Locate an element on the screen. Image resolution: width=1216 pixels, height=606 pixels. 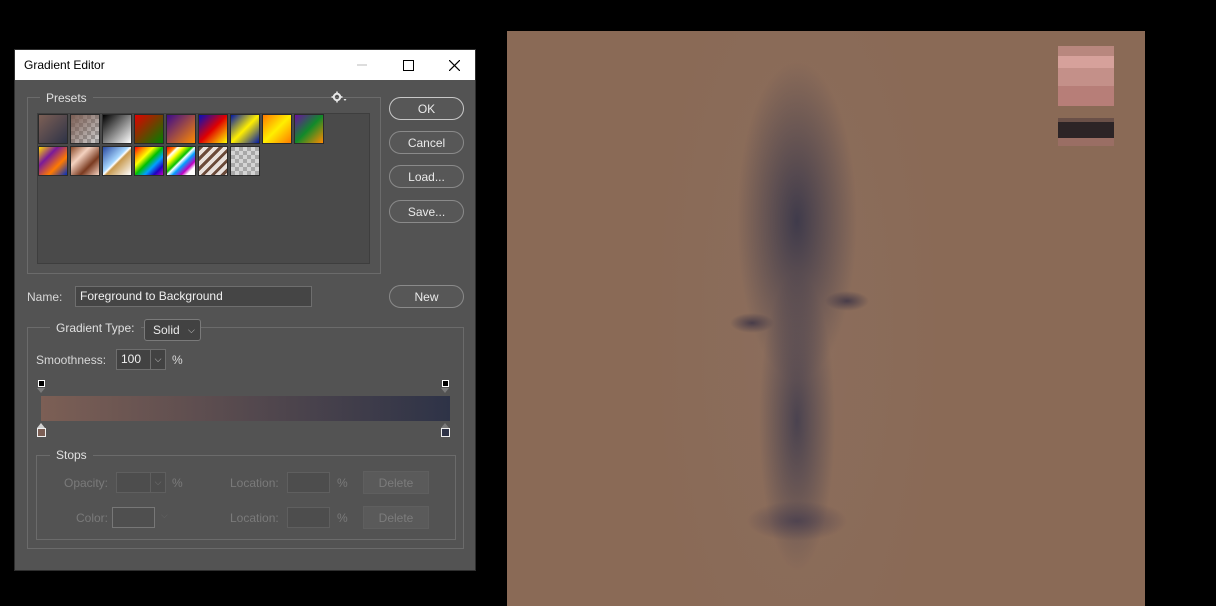
smoothness-value: 100 is located at coordinates (131, 359).